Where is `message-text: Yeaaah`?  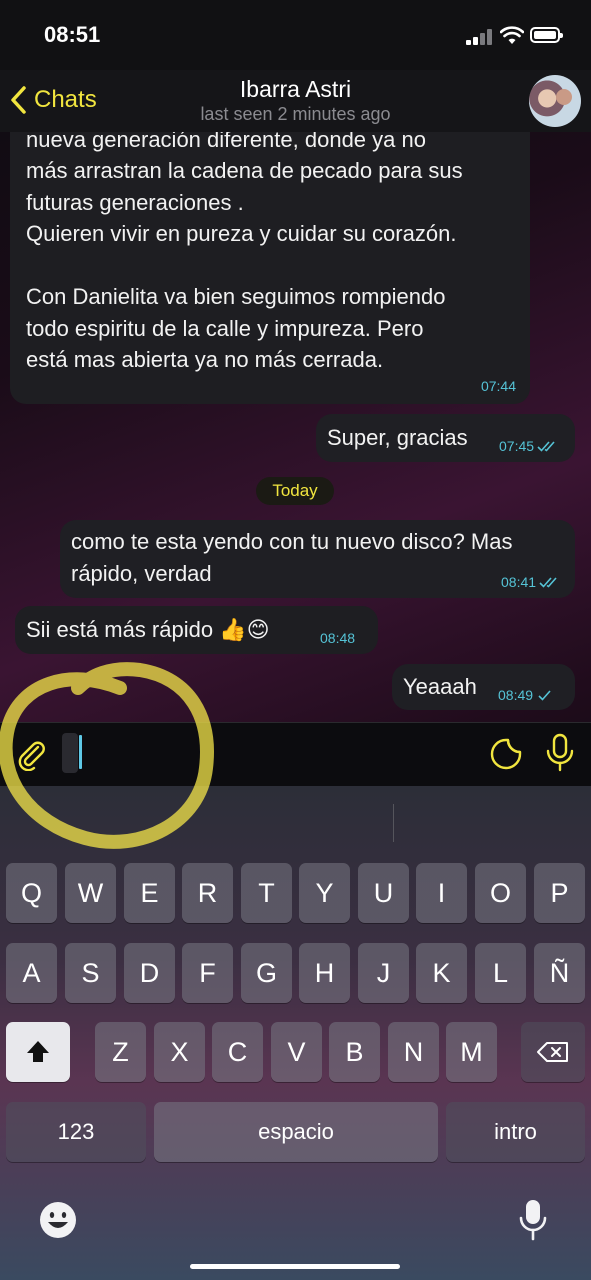 message-text: Yeaaah is located at coordinates (440, 686).